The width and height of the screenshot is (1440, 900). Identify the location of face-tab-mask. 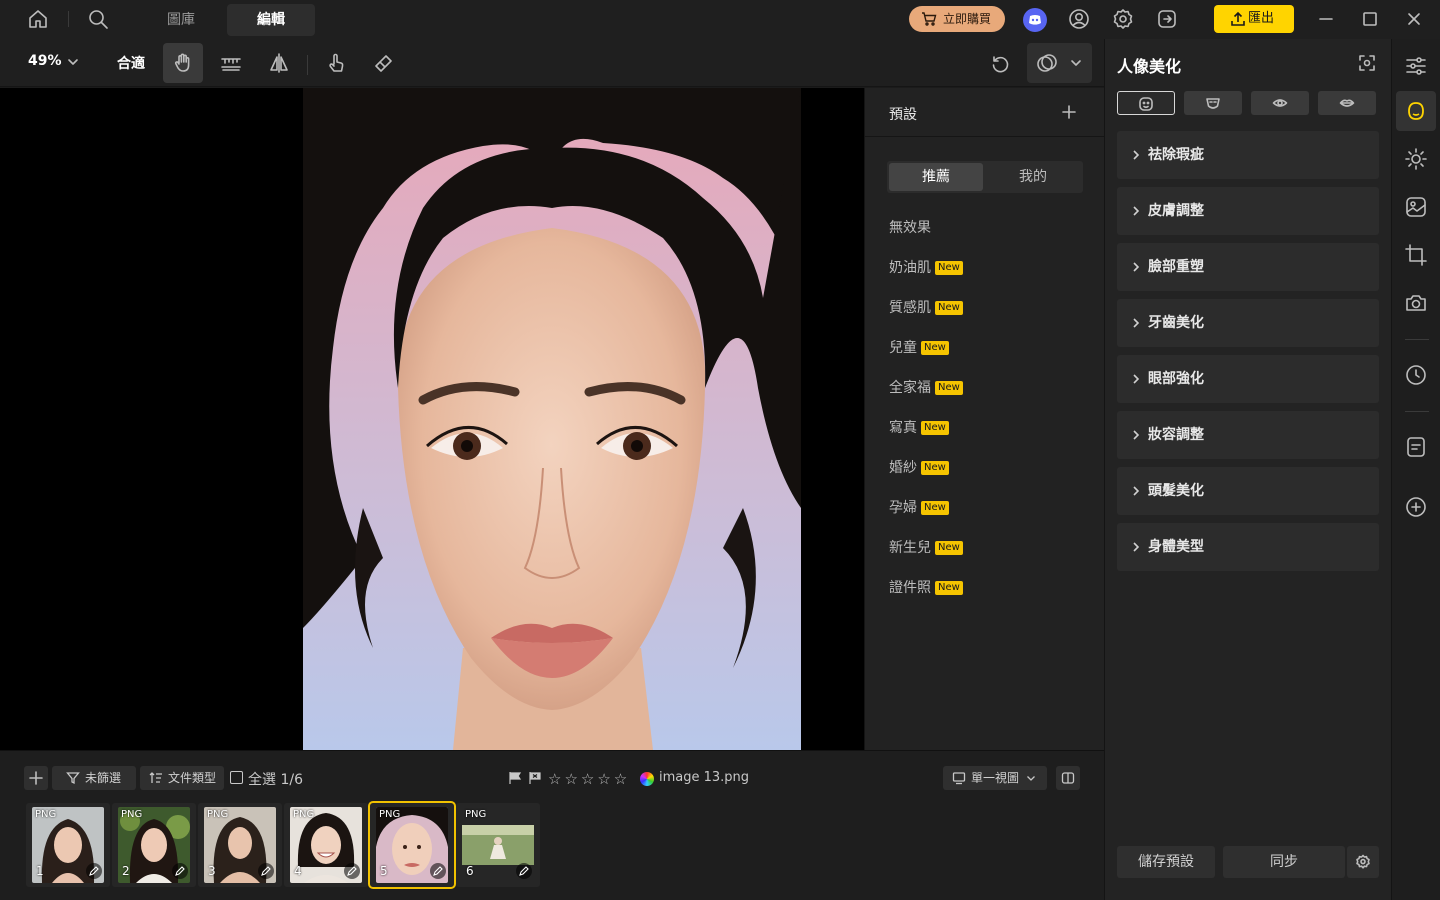
(1213, 103).